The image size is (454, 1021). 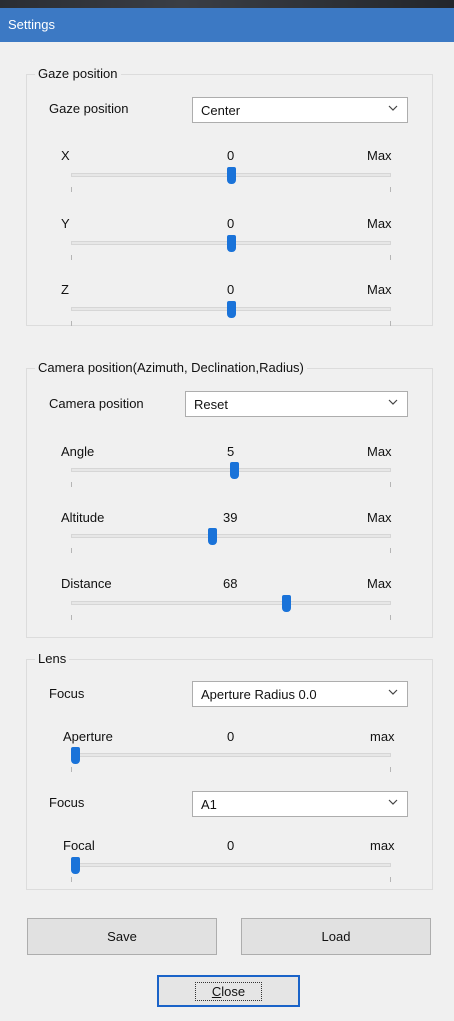 What do you see at coordinates (227, 4) in the screenshot?
I see `background-strip` at bounding box center [227, 4].